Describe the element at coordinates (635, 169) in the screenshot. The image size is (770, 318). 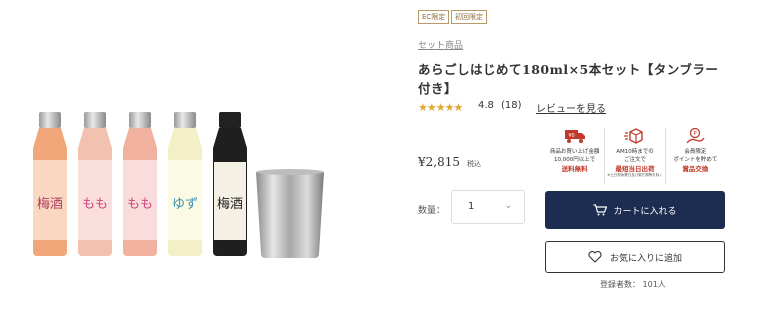
I see `feature-2-highlight: 最短当日出荷` at that location.